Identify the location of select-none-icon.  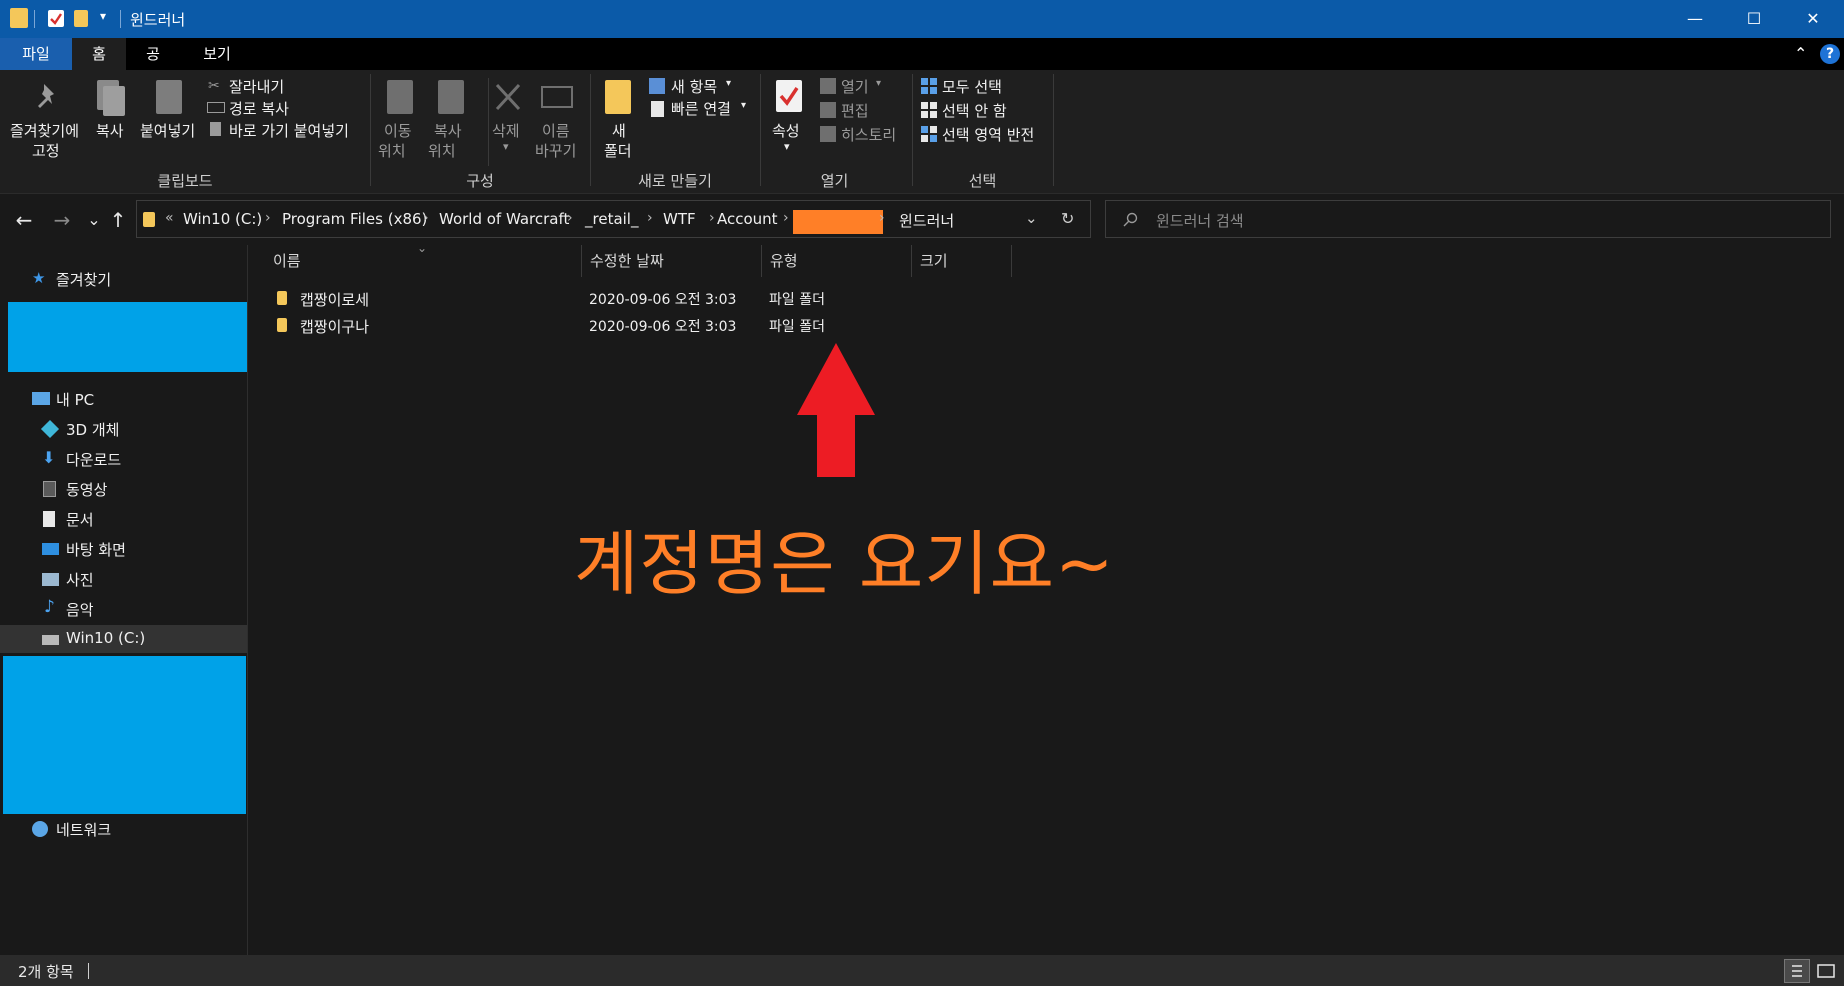
(929, 110).